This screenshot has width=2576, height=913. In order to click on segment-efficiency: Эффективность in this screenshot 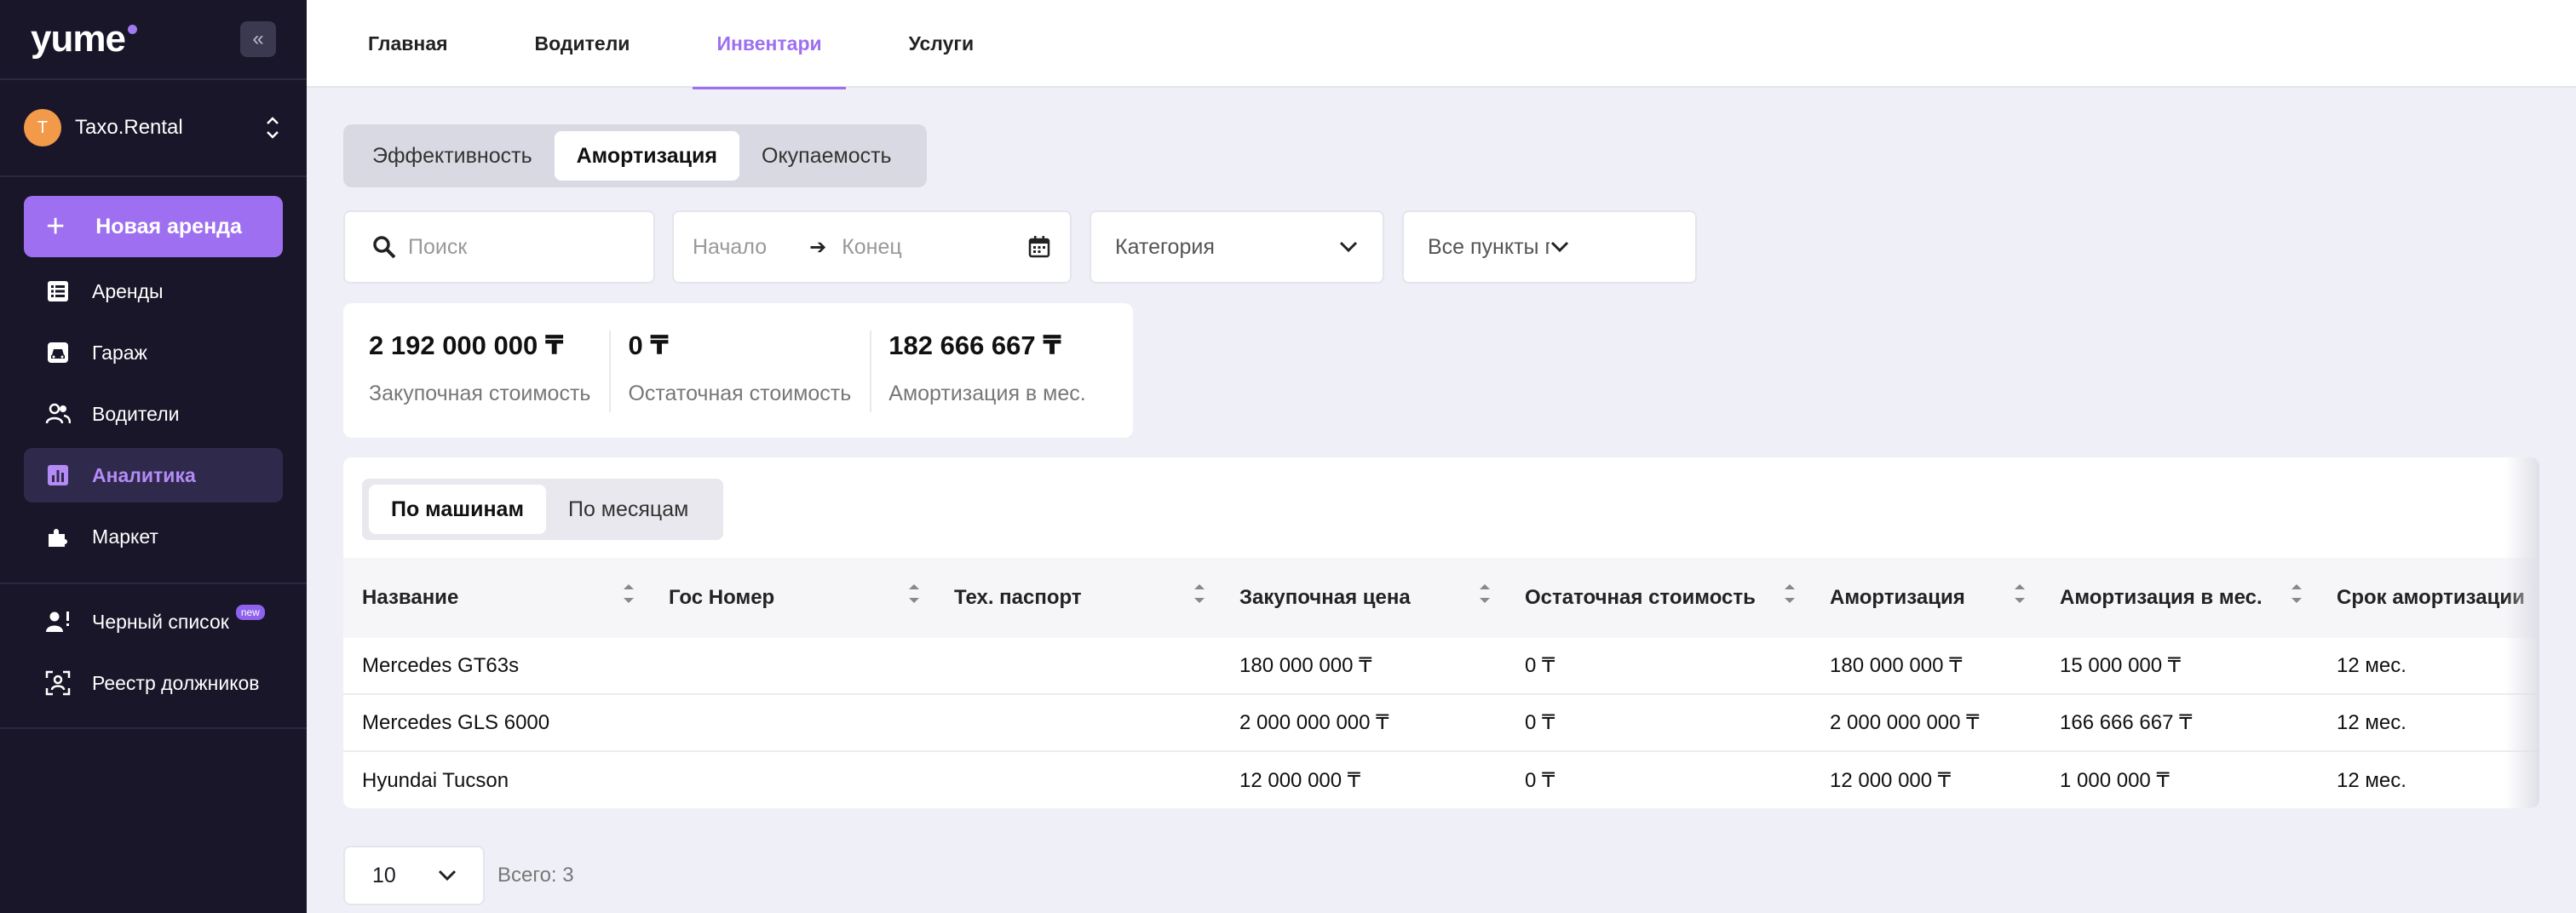, I will do `click(453, 156)`.